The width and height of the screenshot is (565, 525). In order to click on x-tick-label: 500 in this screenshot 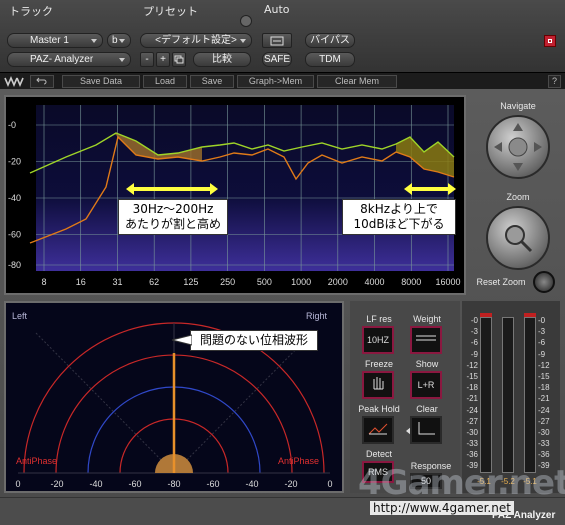, I will do `click(264, 282)`.